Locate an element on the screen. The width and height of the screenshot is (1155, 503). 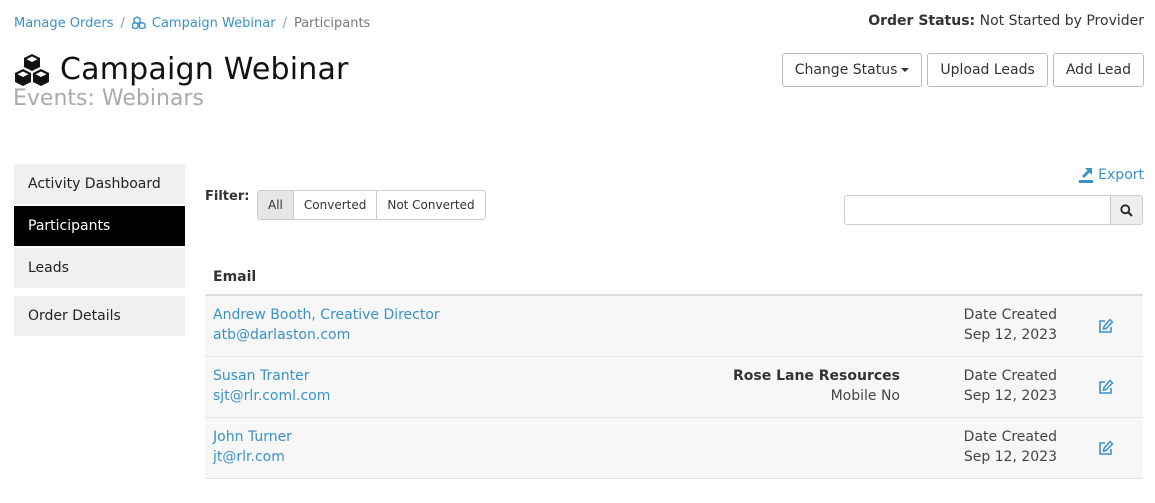
participant-email-link: jt@rlr.com is located at coordinates (249, 457).